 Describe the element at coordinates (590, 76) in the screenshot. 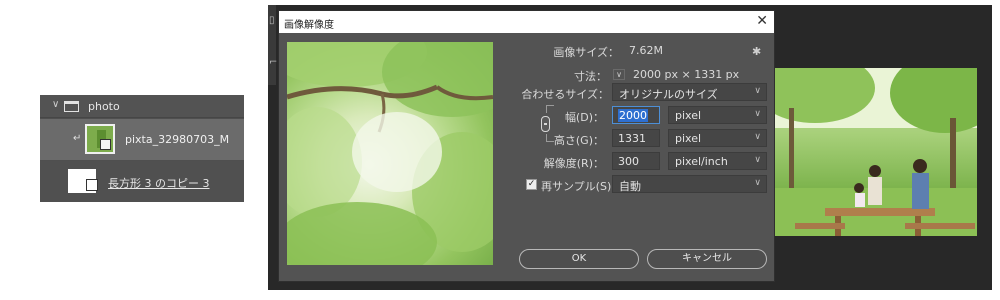

I see `dimensions-label: 寸法：` at that location.